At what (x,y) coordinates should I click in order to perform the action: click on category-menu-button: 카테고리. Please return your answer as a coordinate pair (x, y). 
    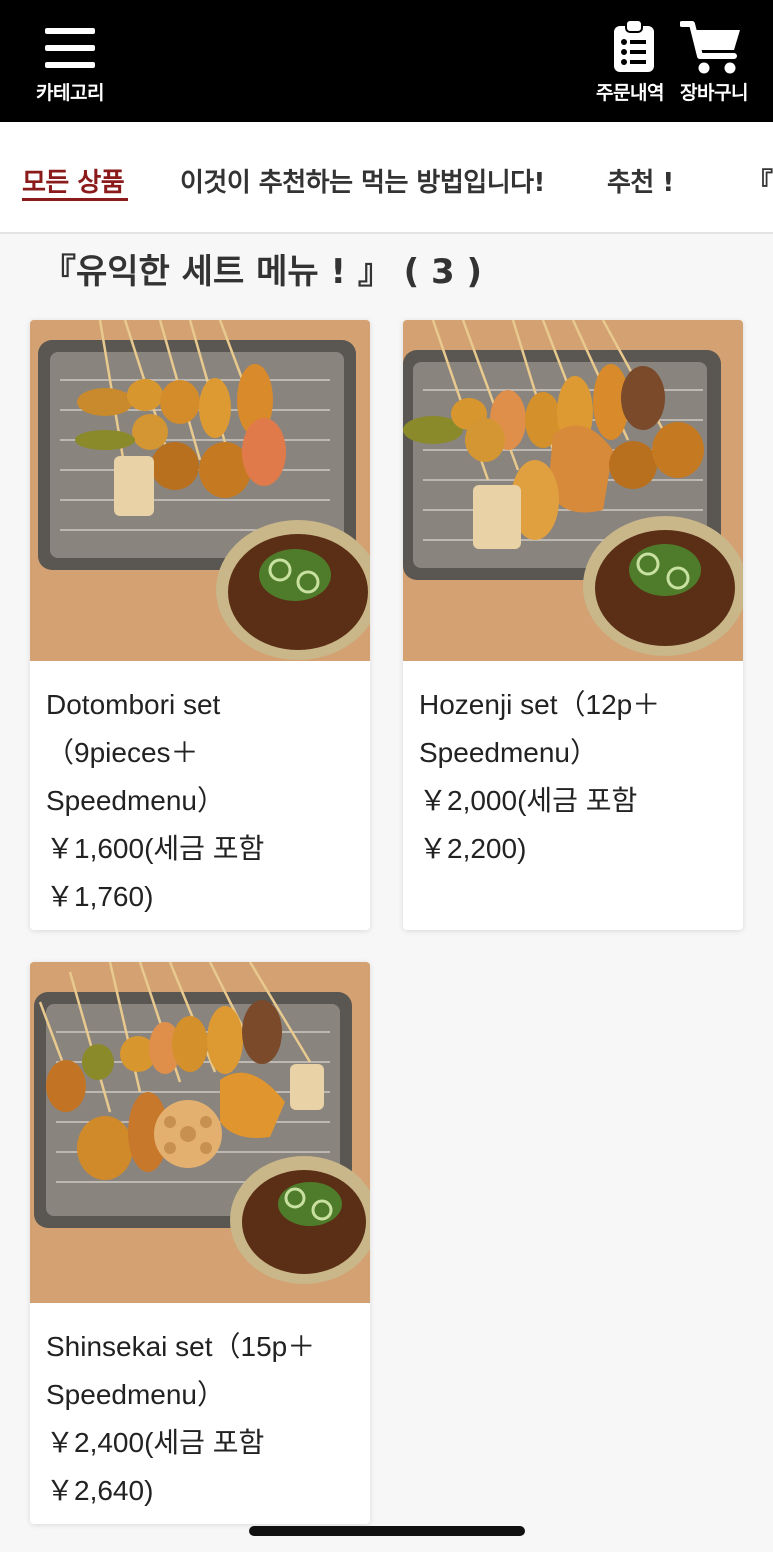
    Looking at the image, I should click on (70, 65).